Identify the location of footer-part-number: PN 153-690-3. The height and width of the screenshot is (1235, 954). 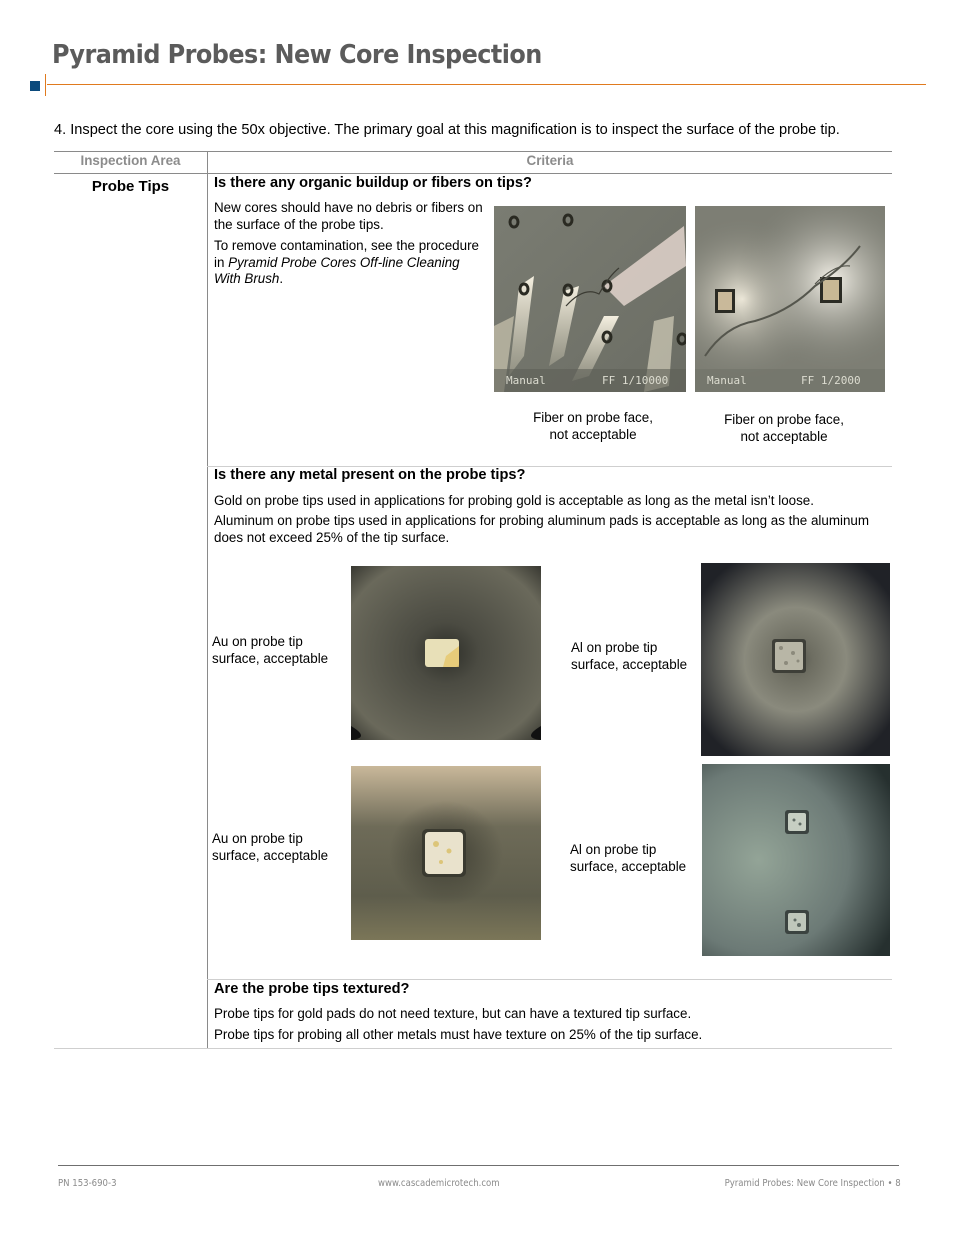
(87, 1183).